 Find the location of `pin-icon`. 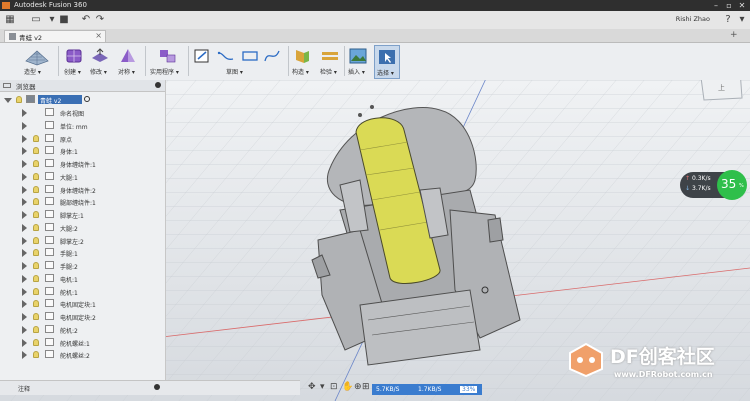

pin-icon is located at coordinates (158, 85).